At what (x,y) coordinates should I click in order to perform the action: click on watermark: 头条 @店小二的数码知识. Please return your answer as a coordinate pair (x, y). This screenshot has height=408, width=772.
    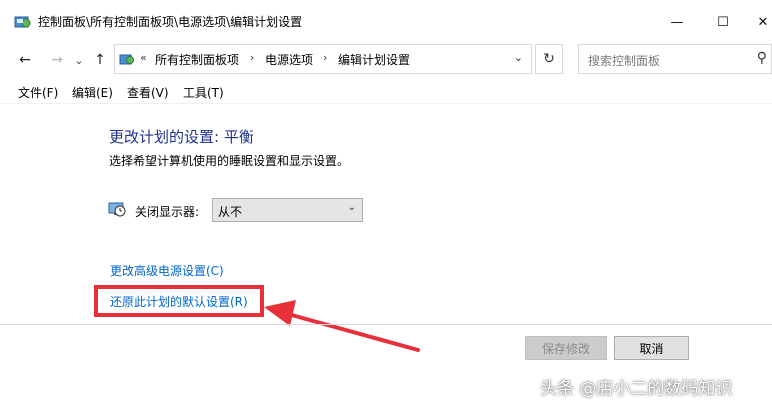
    Looking at the image, I should click on (636, 389).